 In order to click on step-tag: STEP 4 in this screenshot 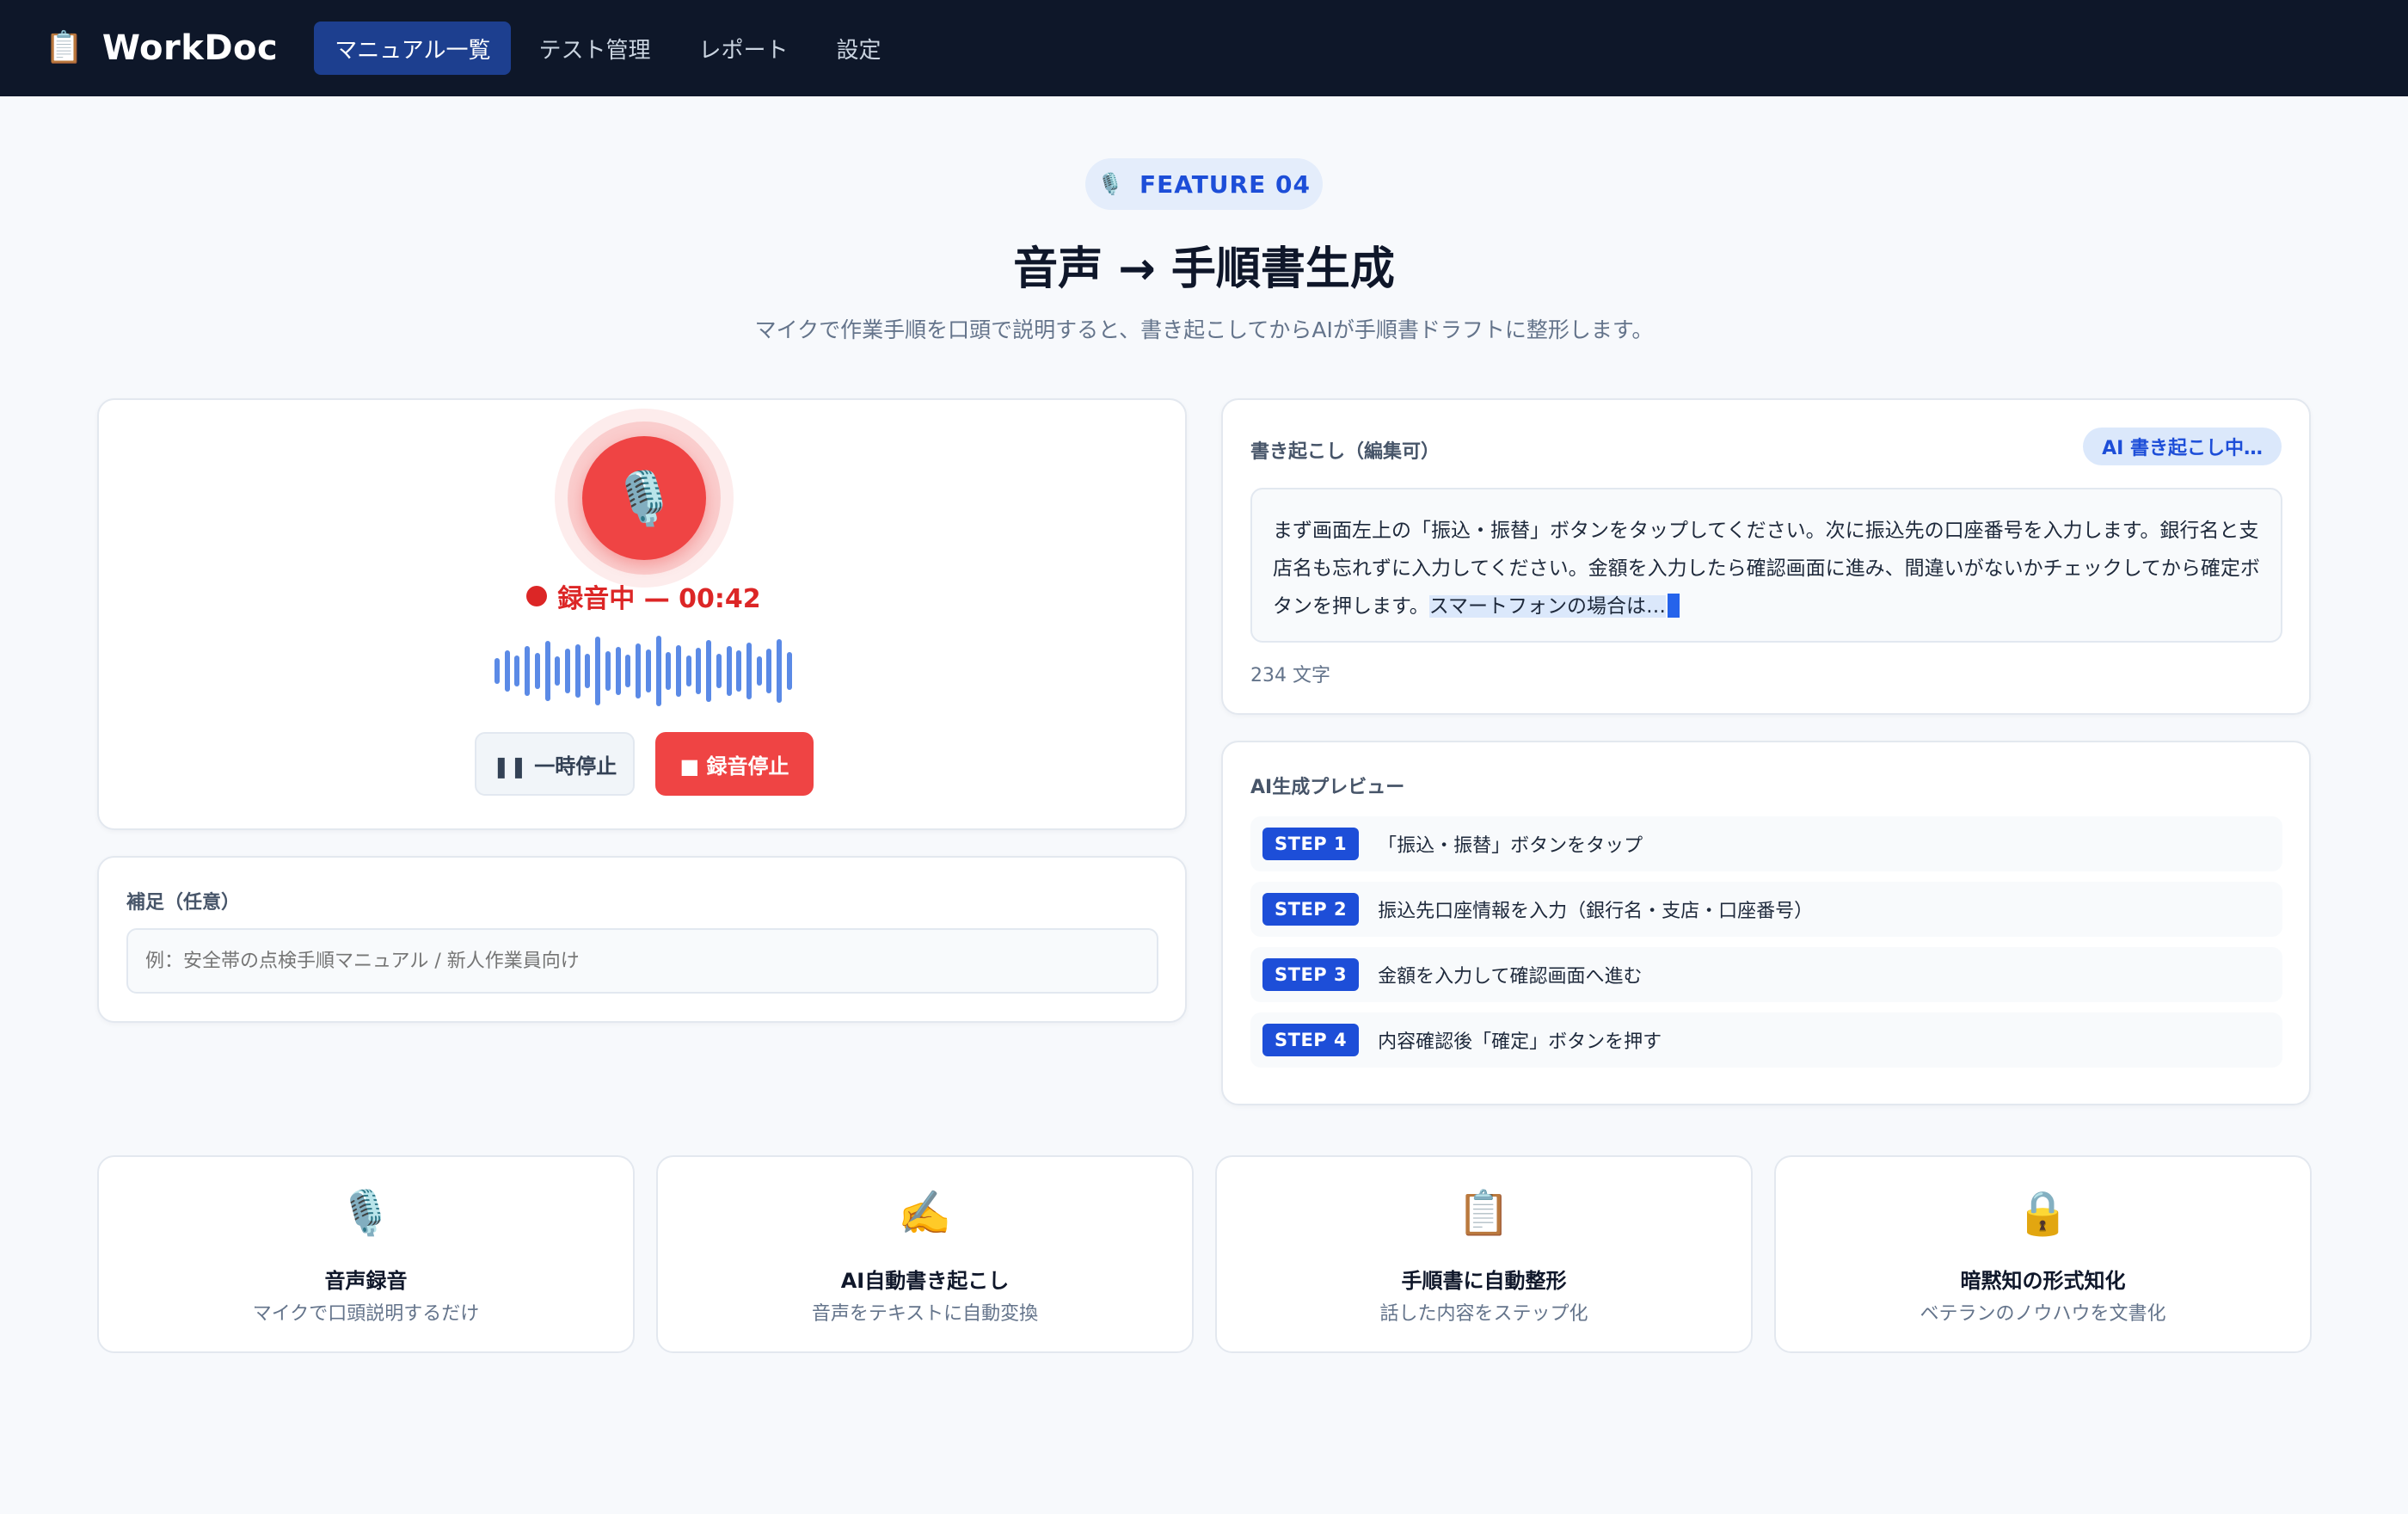, I will do `click(1311, 1040)`.